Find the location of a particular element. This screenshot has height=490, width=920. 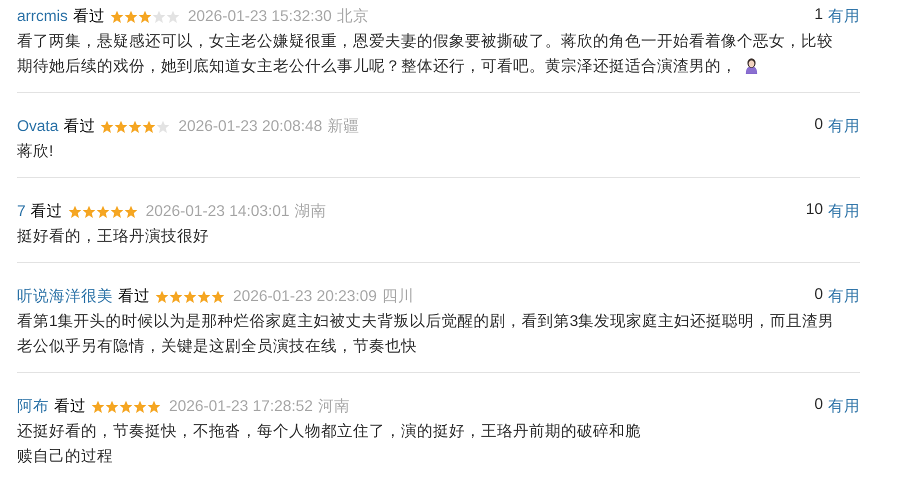

user-name-link: 7 is located at coordinates (21, 211).